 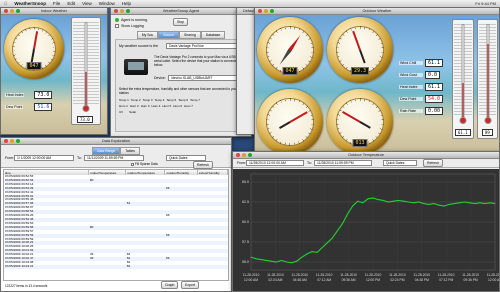 I want to click on sensor-temp-7: Temp 7, so click(x=195, y=100).